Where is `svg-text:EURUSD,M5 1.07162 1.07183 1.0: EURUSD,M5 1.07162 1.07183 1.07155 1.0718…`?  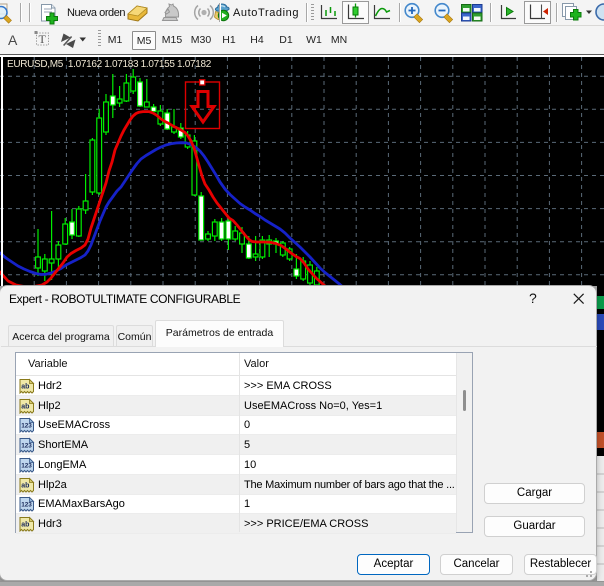 svg-text:EURUSD,M5 1.07162 1.07183 1.0: EURUSD,M5 1.07162 1.07183 1.07155 1.0718… is located at coordinates (109, 64).